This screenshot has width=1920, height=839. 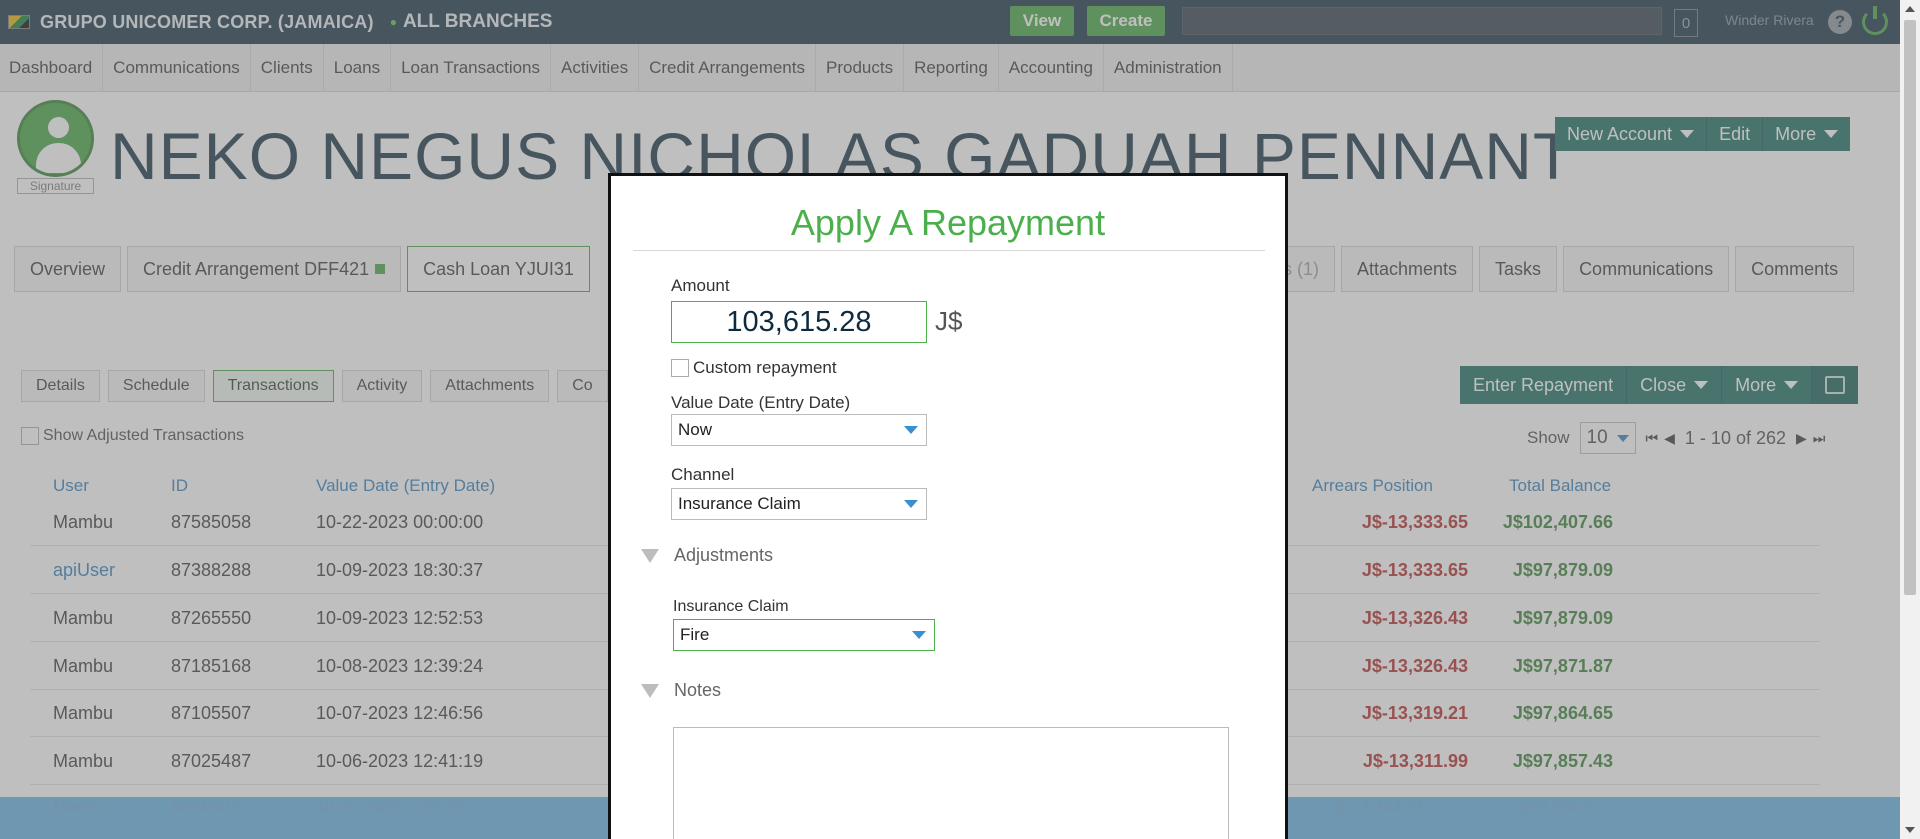 What do you see at coordinates (1910, 830) in the screenshot?
I see `scroll-down-arrow-icon` at bounding box center [1910, 830].